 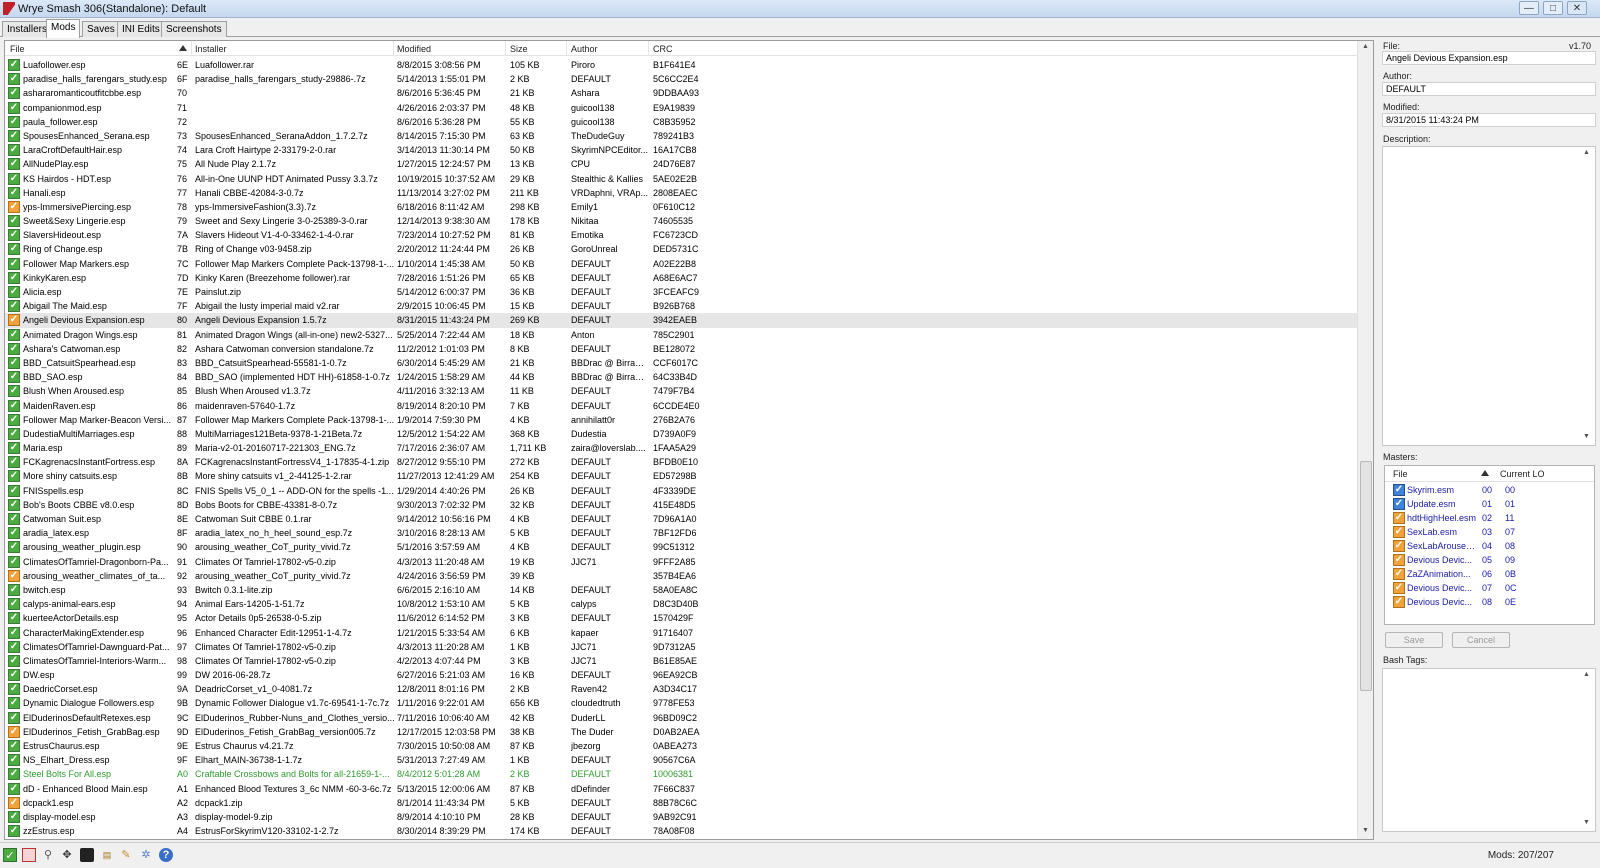 I want to click on doc-icon: ▤, so click(x=107, y=855).